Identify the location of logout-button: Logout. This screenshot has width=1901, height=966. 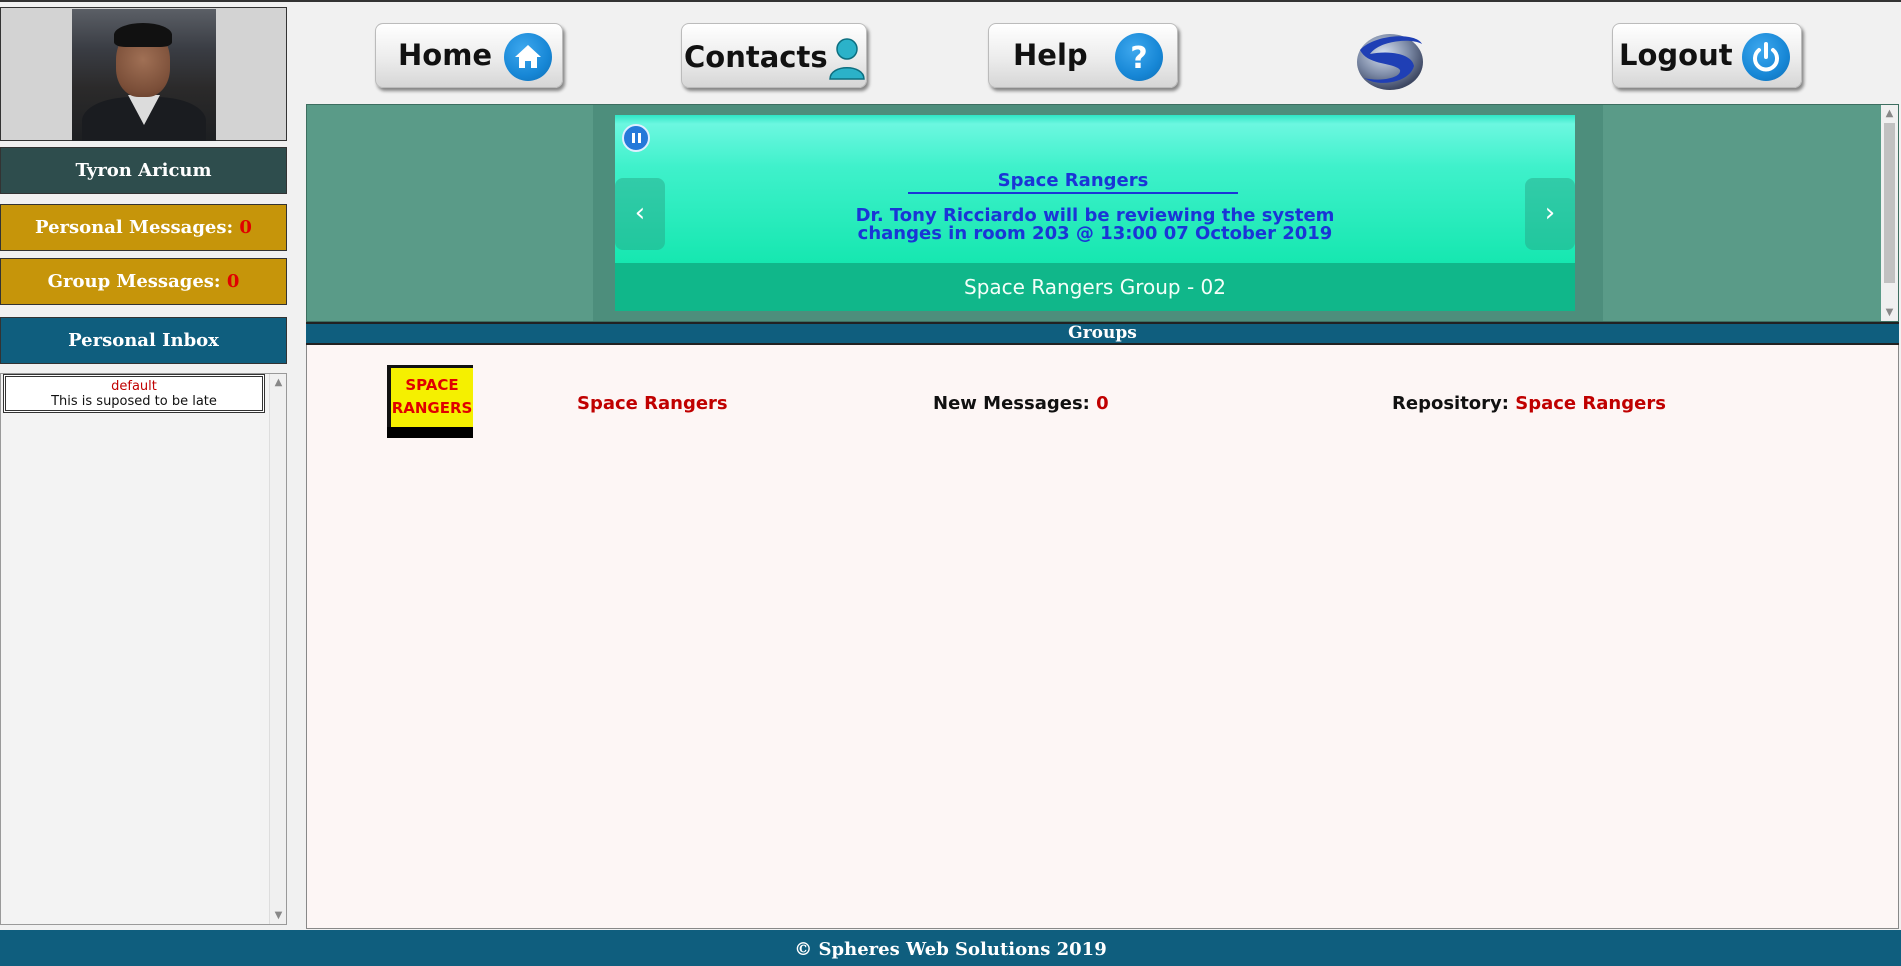
(1707, 55).